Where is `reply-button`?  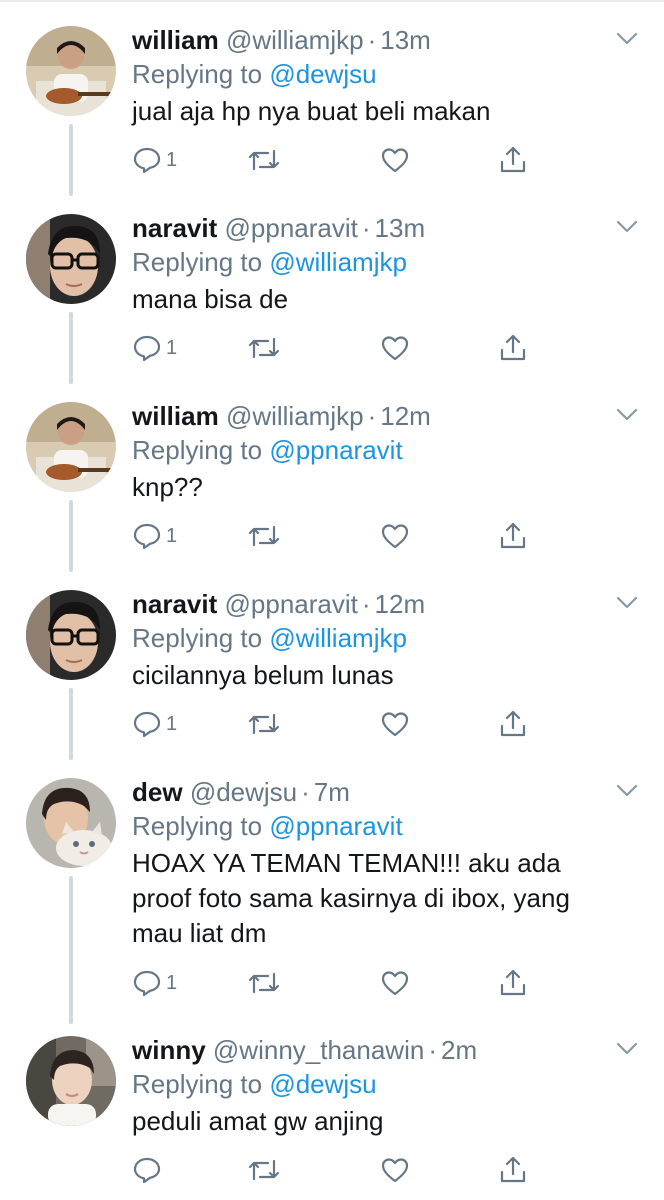
reply-button is located at coordinates (149, 1170).